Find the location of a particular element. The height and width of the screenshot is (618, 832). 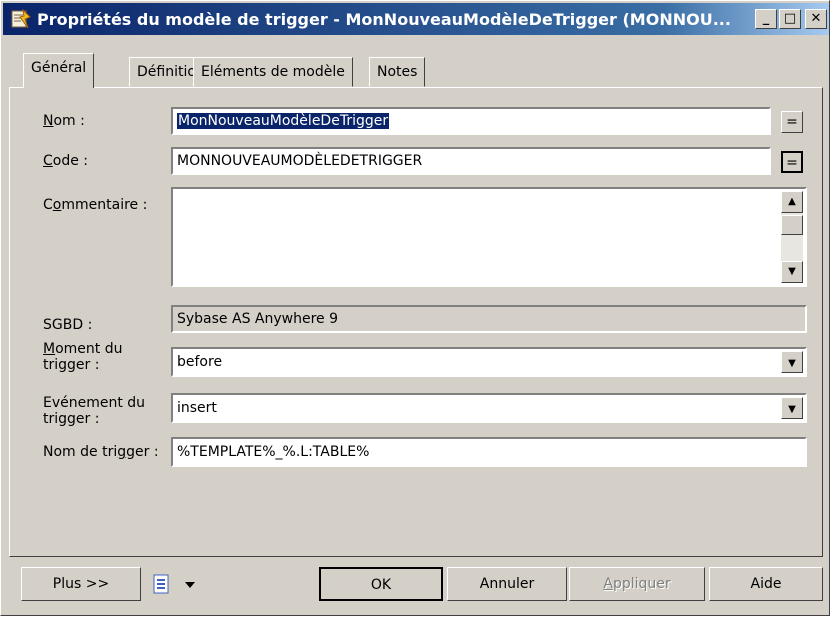

evenement-label: Evénement du trigger : is located at coordinates (94, 411).